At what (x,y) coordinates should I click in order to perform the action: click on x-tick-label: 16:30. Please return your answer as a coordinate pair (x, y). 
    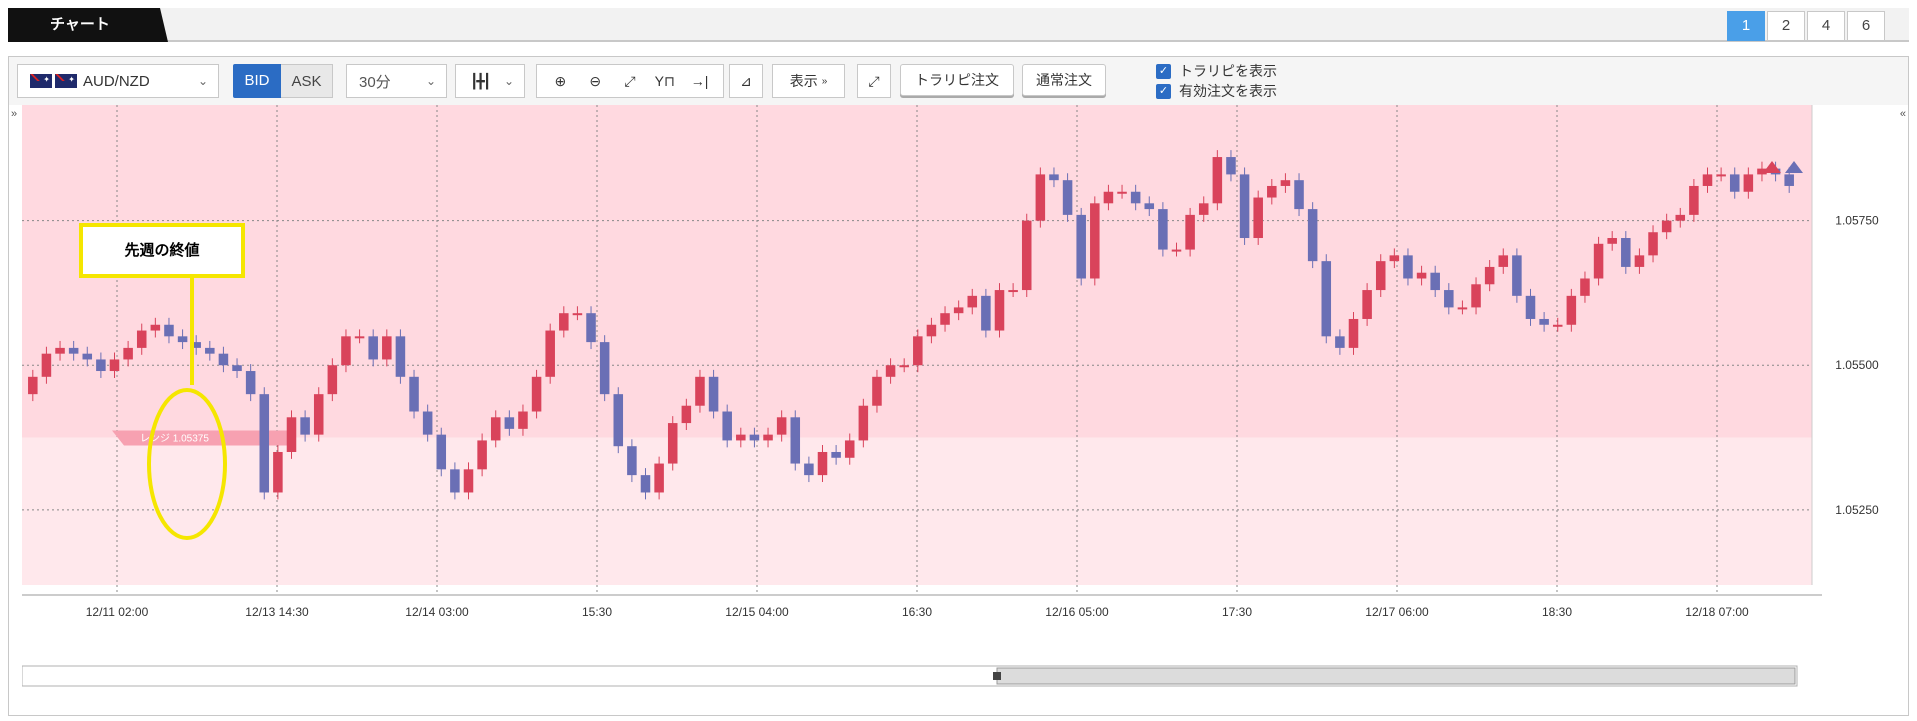
    Looking at the image, I should click on (917, 612).